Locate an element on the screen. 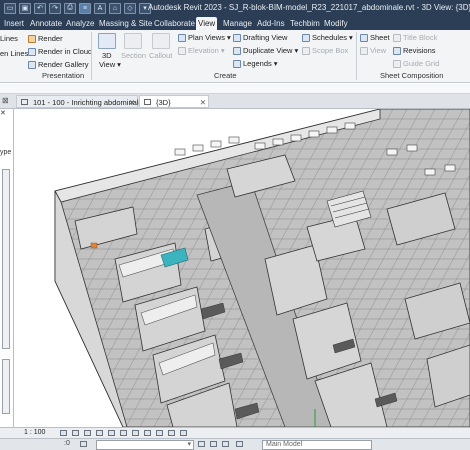  tab-techbim: Techbim is located at coordinates (305, 23).